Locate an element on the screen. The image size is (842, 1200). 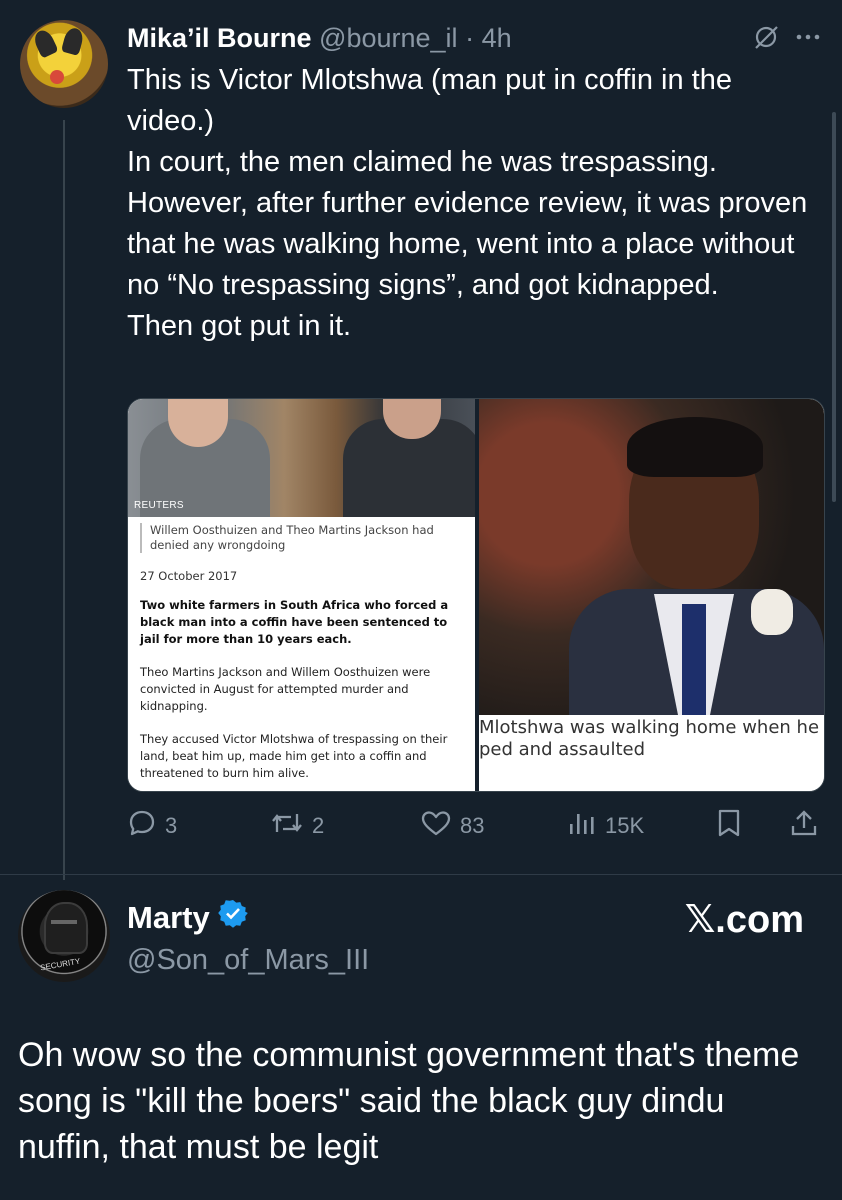
bookmark-button is located at coordinates (729, 826).